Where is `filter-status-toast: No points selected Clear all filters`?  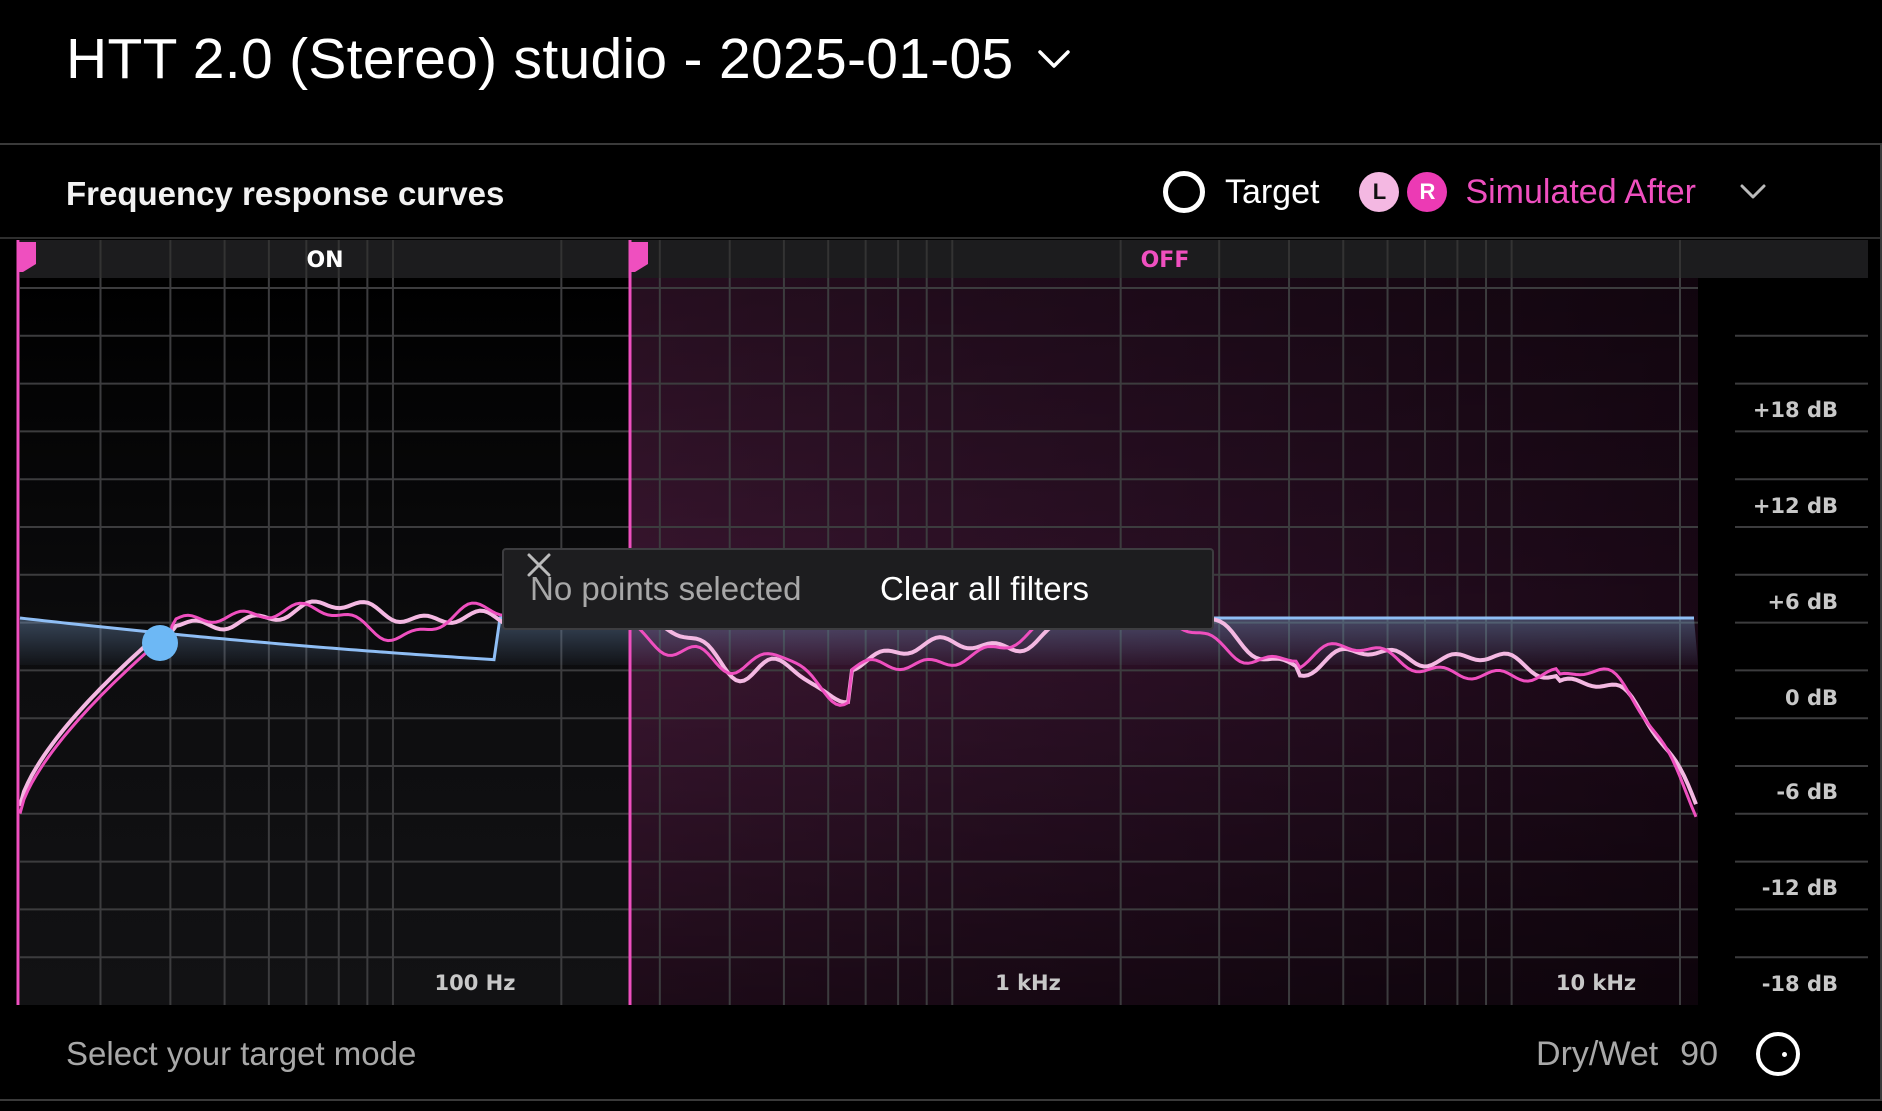 filter-status-toast: No points selected Clear all filters is located at coordinates (858, 589).